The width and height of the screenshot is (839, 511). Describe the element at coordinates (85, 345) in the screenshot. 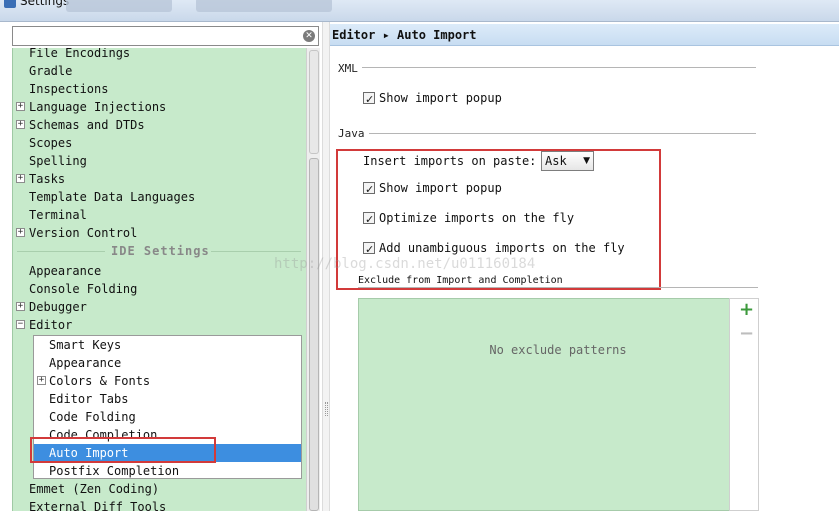

I see `tree-item-label: Smart Keys` at that location.